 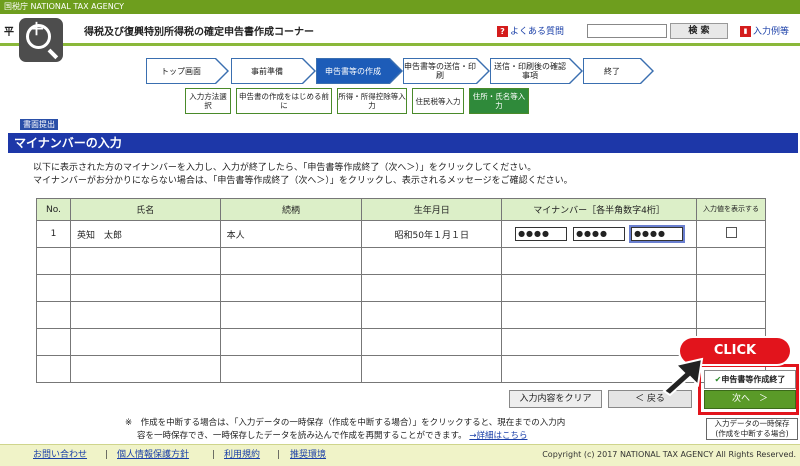 What do you see at coordinates (683, 377) in the screenshot?
I see `pointer-arrow-icon` at bounding box center [683, 377].